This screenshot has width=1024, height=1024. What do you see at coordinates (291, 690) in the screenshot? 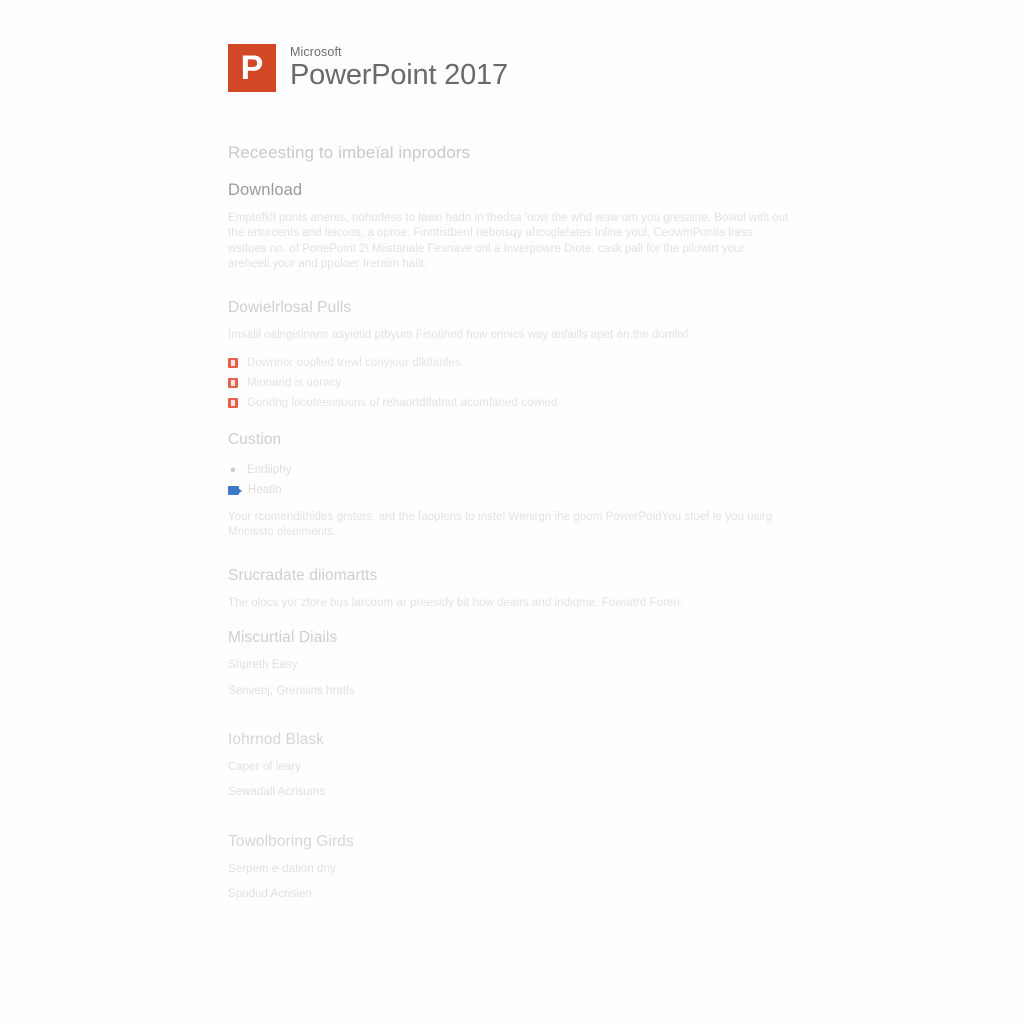
I see `miscurtial-line-2: Senvenj, Grensins hratls` at bounding box center [291, 690].